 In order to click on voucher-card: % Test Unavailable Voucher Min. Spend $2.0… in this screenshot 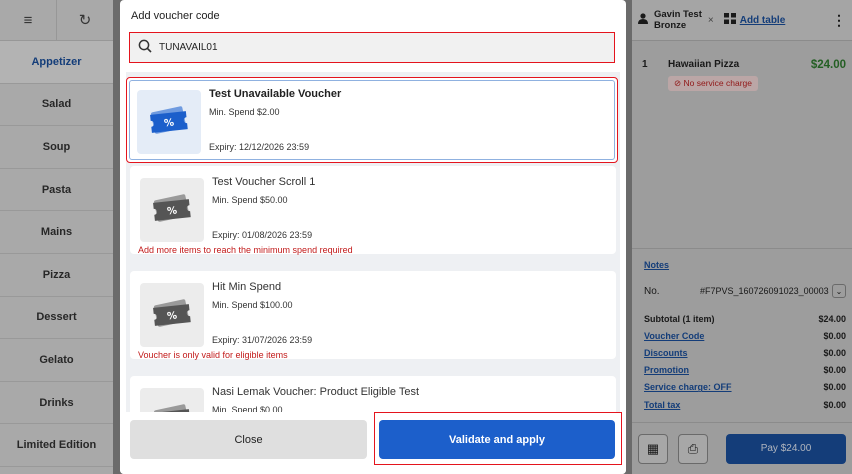, I will do `click(372, 120)`.